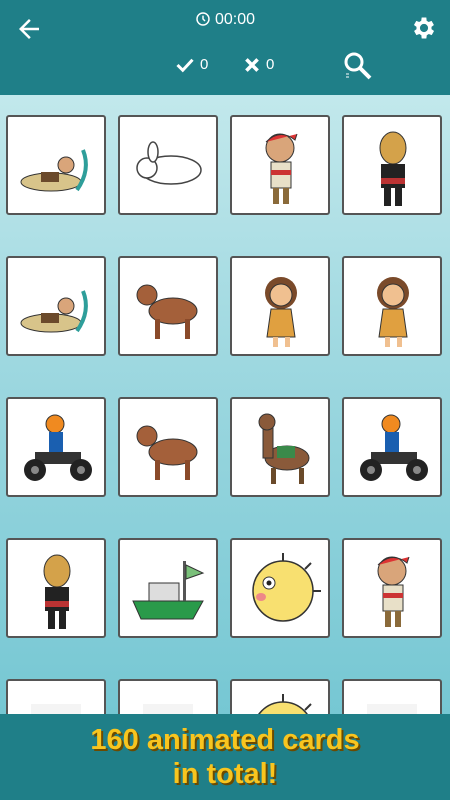  I want to click on llama-icon, so click(284, 448).